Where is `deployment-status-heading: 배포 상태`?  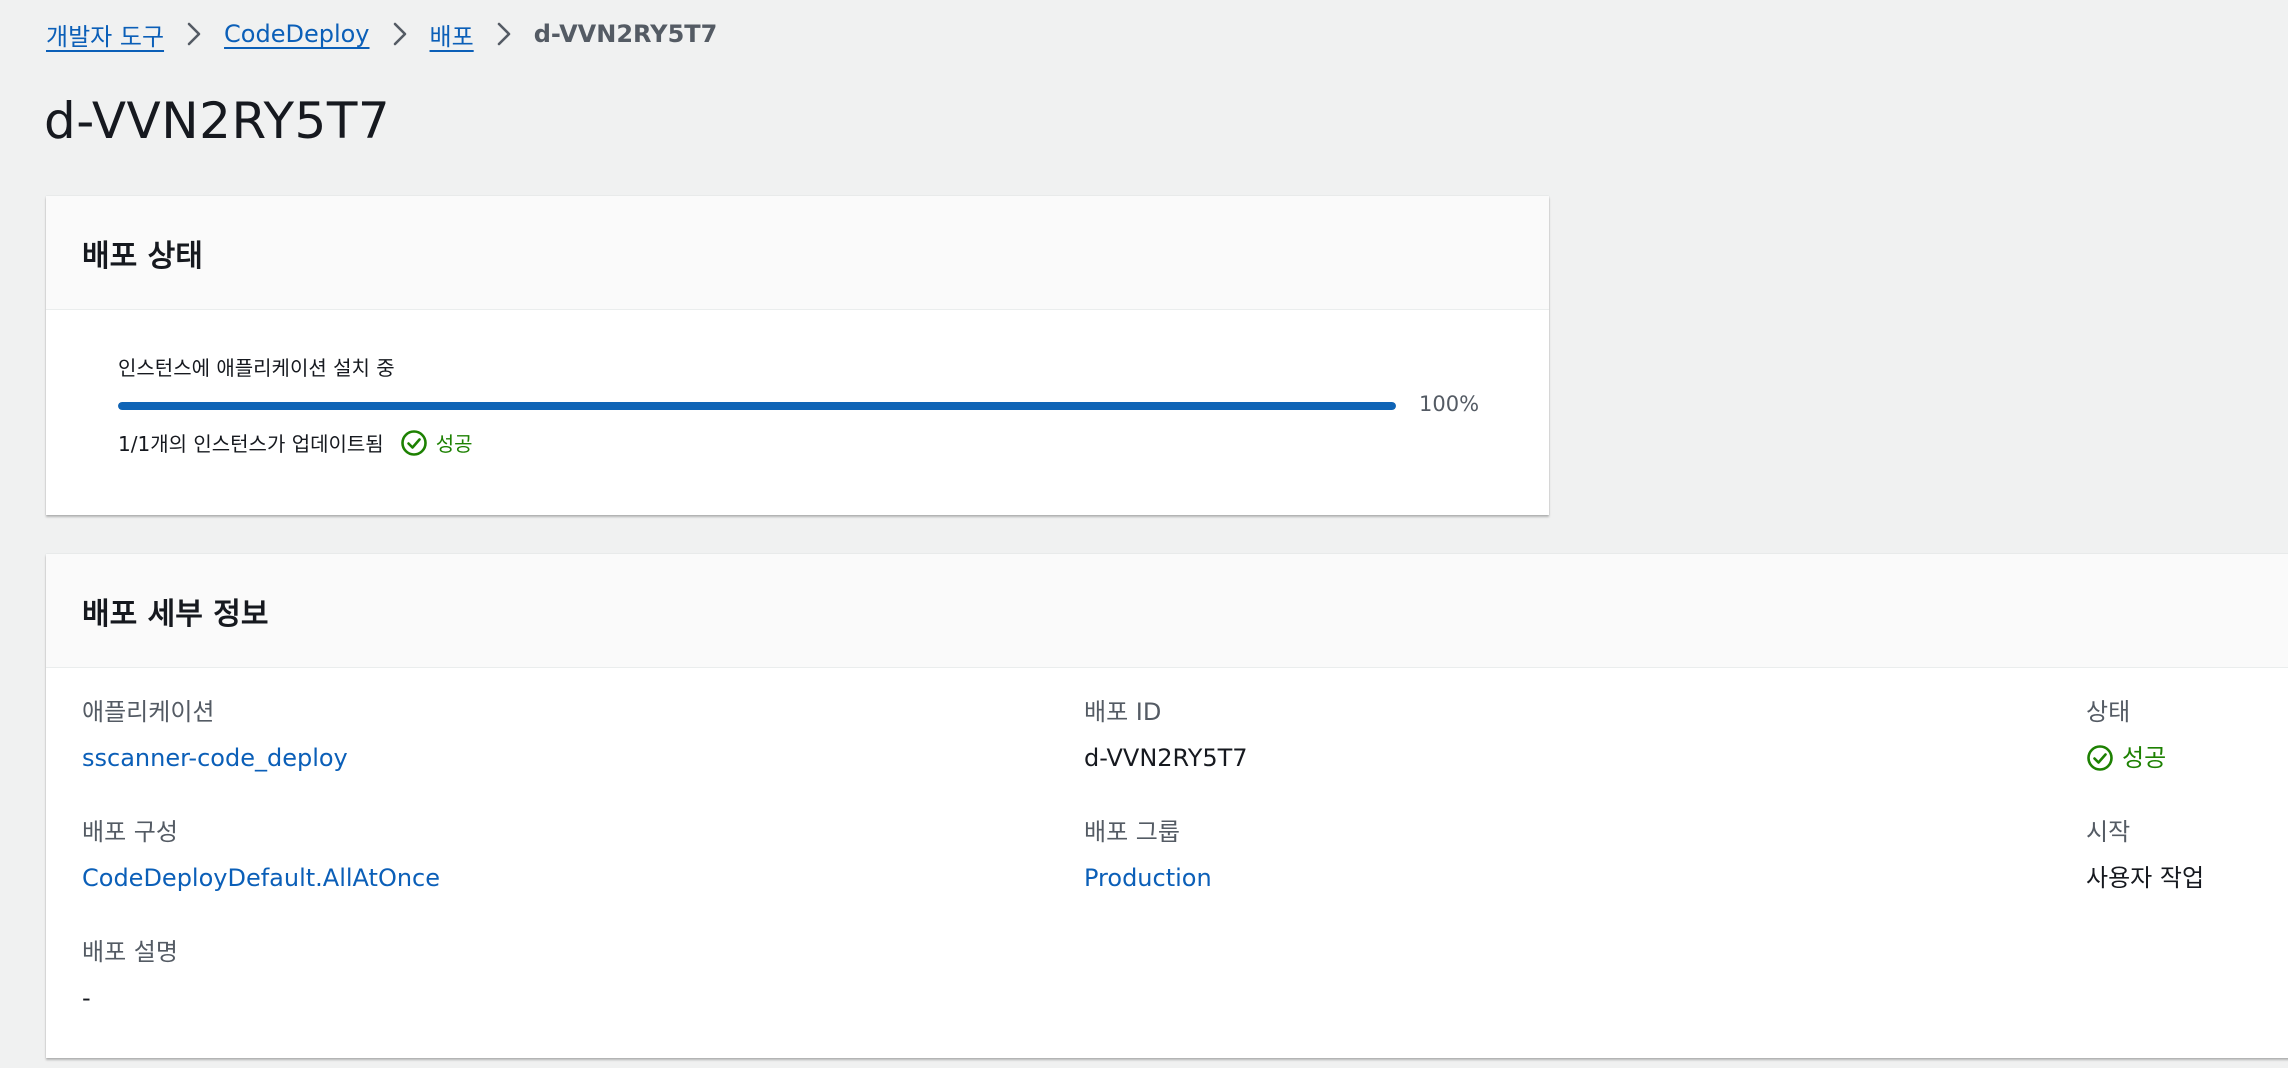
deployment-status-heading: 배포 상태 is located at coordinates (142, 256).